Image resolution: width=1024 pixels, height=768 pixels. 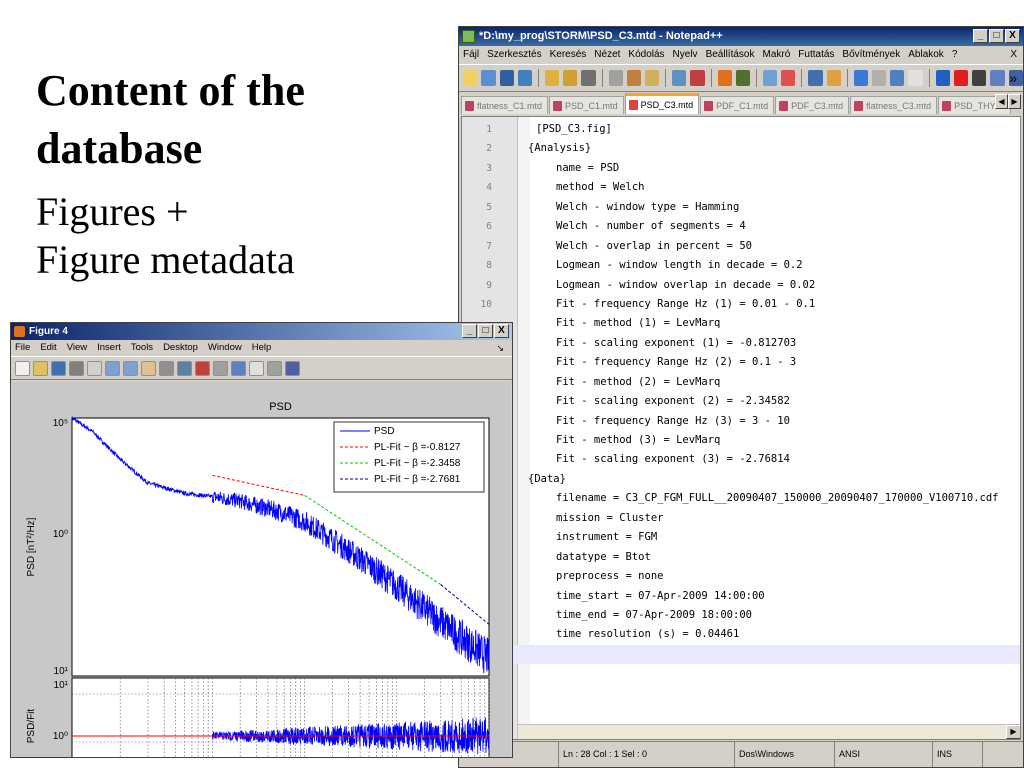 What do you see at coordinates (979, 78) in the screenshot?
I see `play-macro-icon` at bounding box center [979, 78].